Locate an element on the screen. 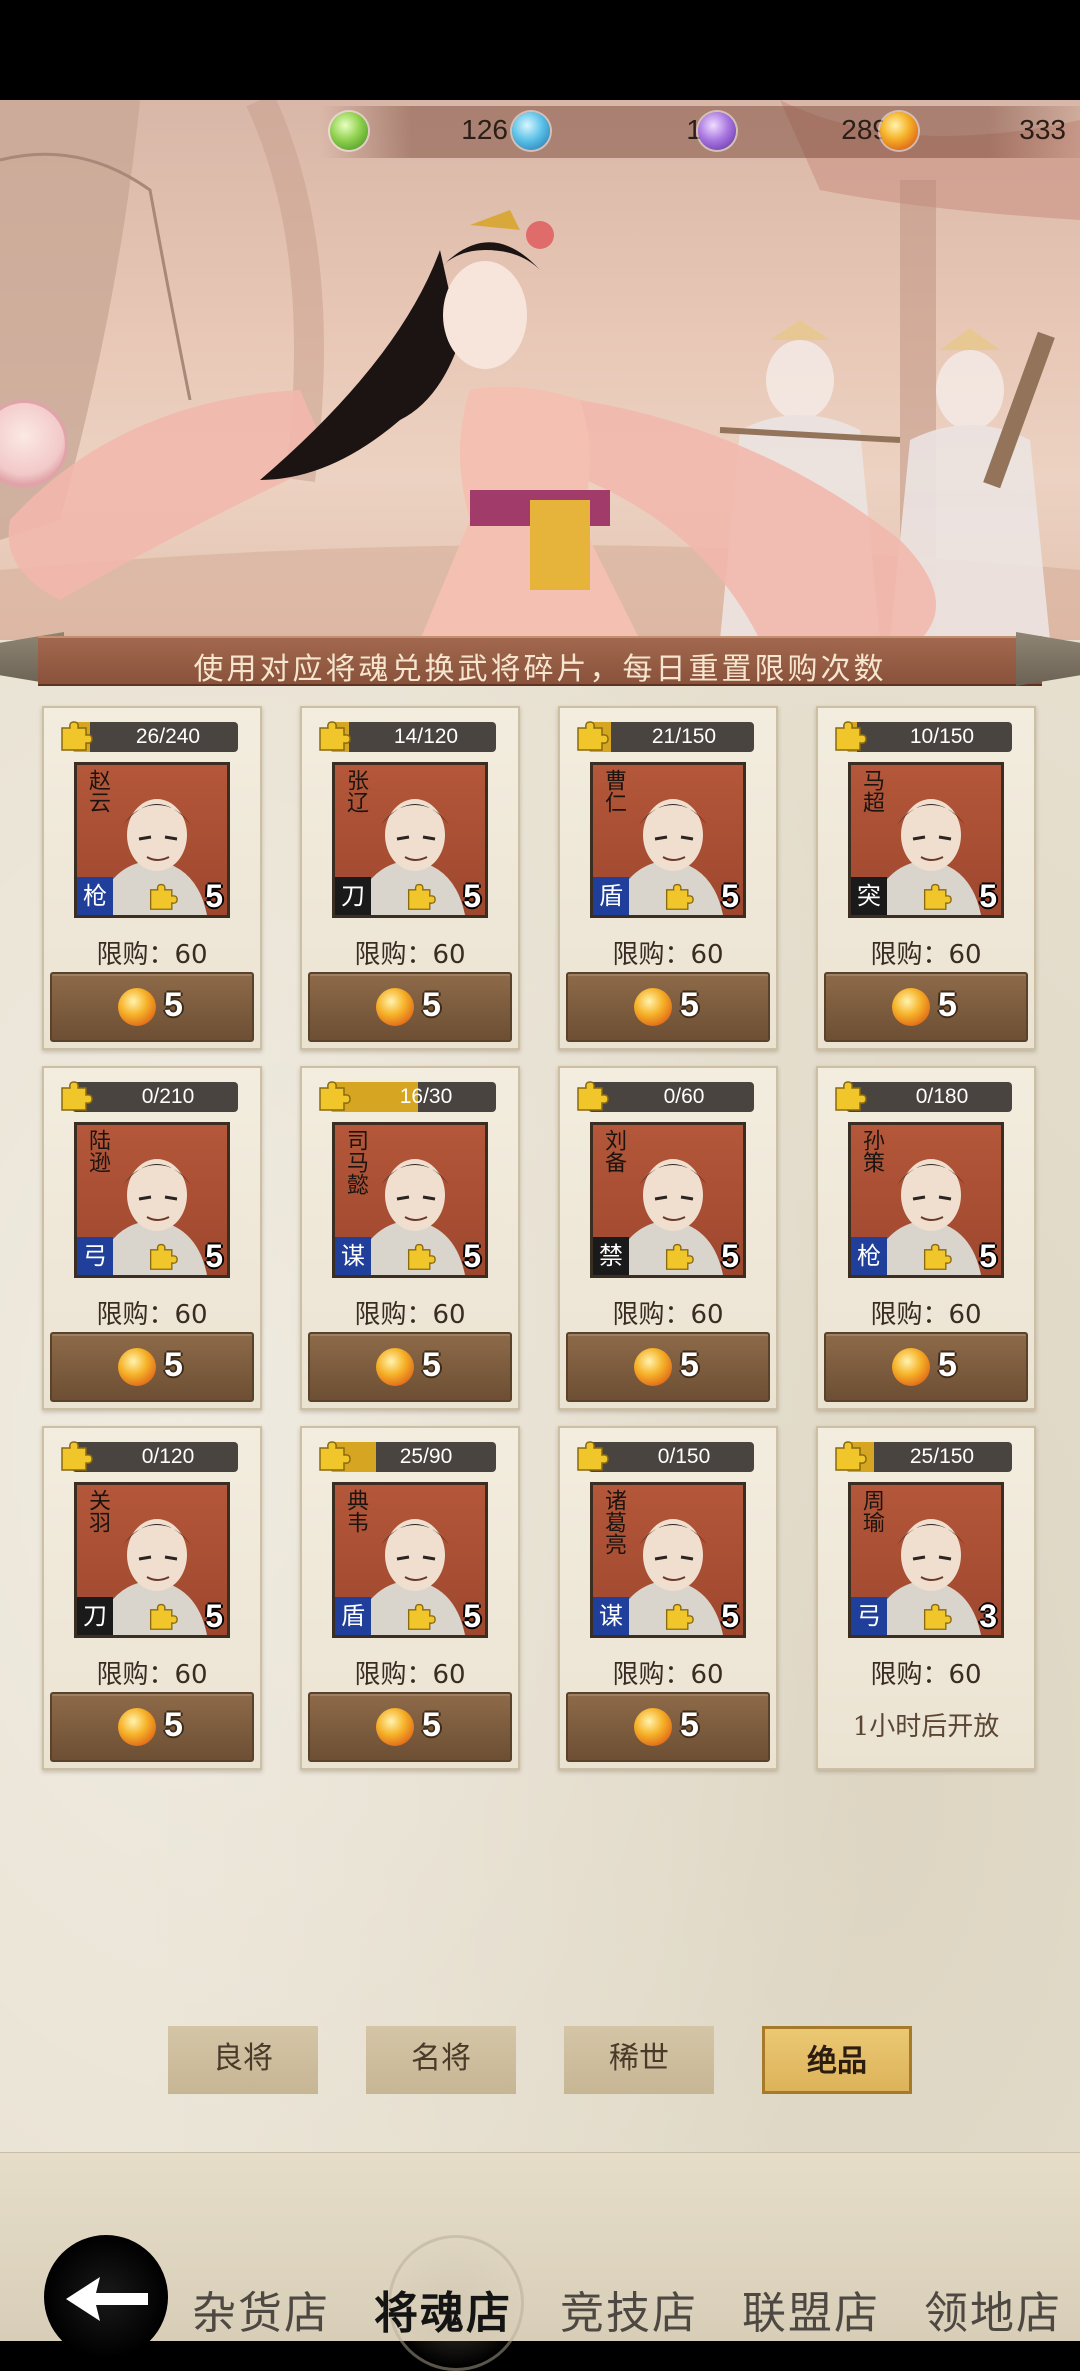  hero-card: 26/240 赵云枪 5 限购：60 5 is located at coordinates (152, 878).